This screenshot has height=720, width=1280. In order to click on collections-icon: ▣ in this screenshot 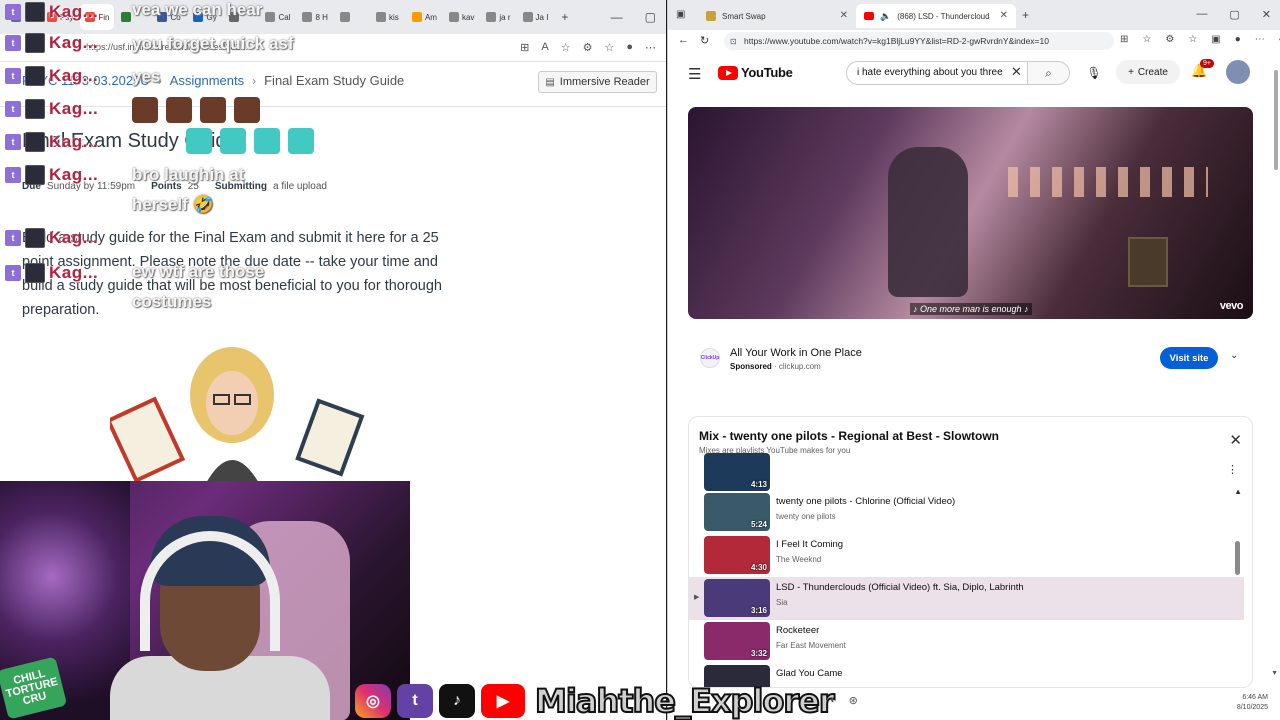, I will do `click(1215, 39)`.